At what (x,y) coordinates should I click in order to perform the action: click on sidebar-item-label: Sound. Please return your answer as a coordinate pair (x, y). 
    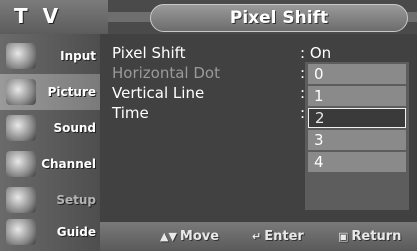
    Looking at the image, I should click on (74, 128).